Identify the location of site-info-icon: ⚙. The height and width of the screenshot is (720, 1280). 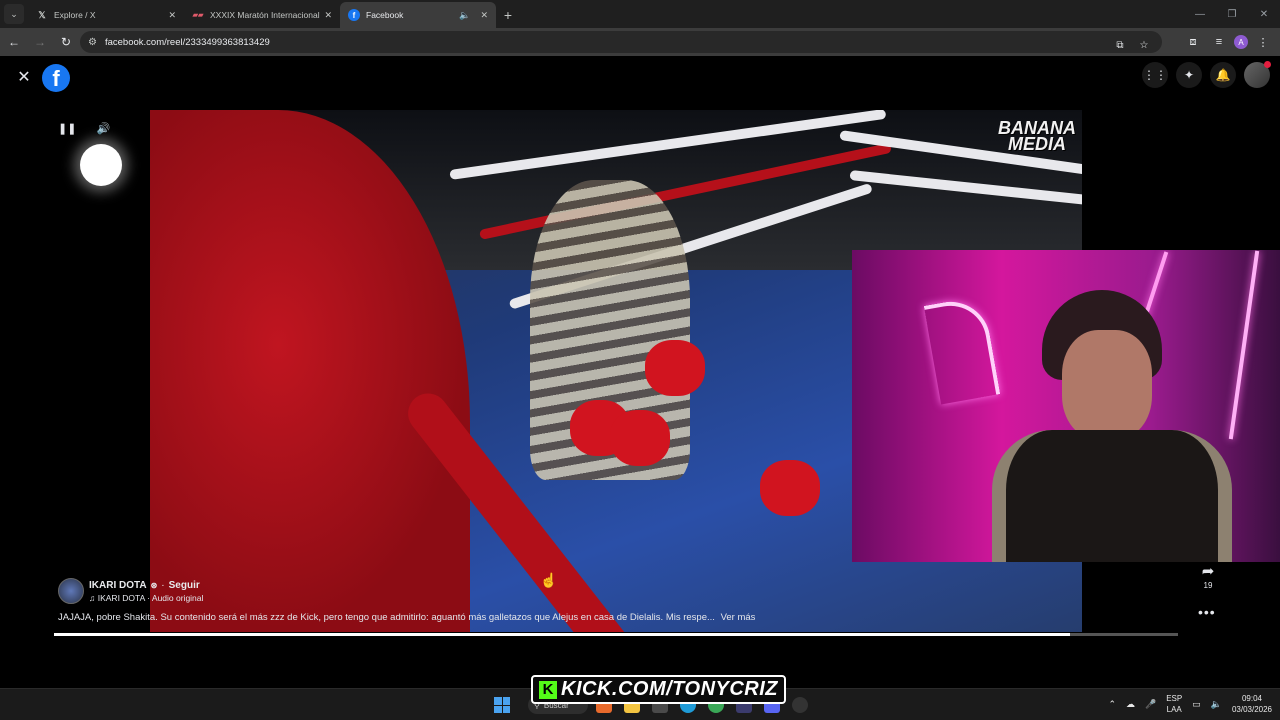
(92, 42).